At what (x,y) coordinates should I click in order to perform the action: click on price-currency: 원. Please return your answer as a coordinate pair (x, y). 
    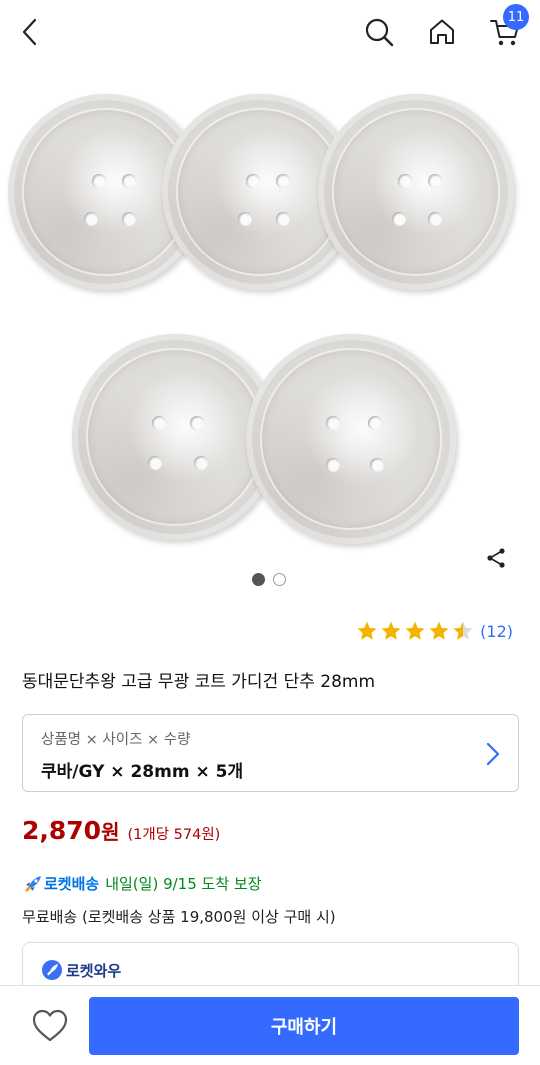
    Looking at the image, I should click on (110, 832).